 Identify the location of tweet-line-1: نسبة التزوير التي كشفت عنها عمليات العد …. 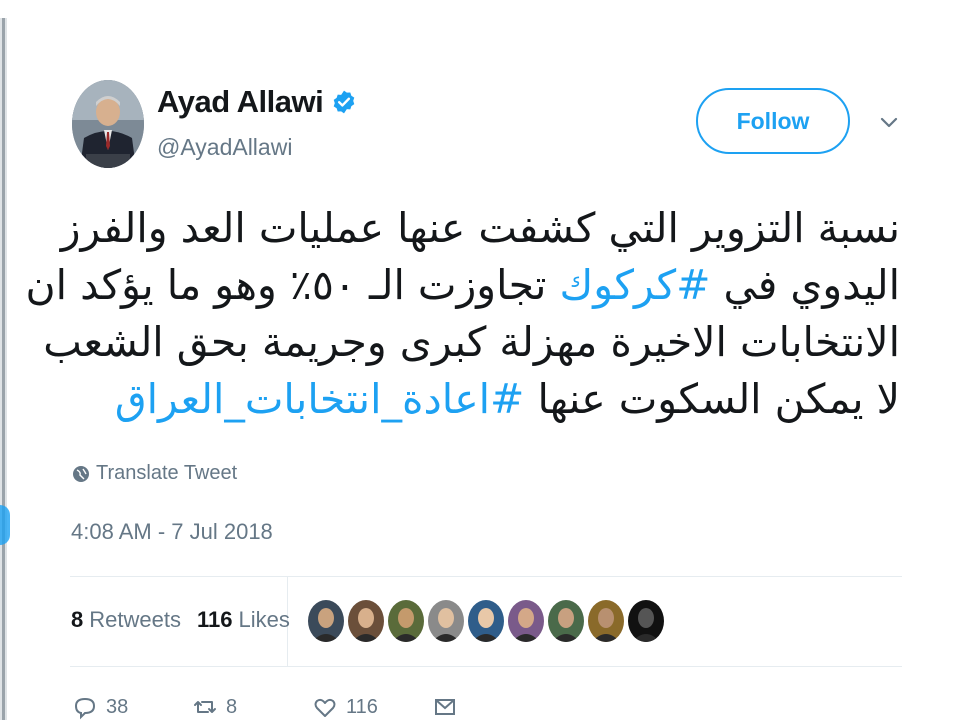
(480, 228).